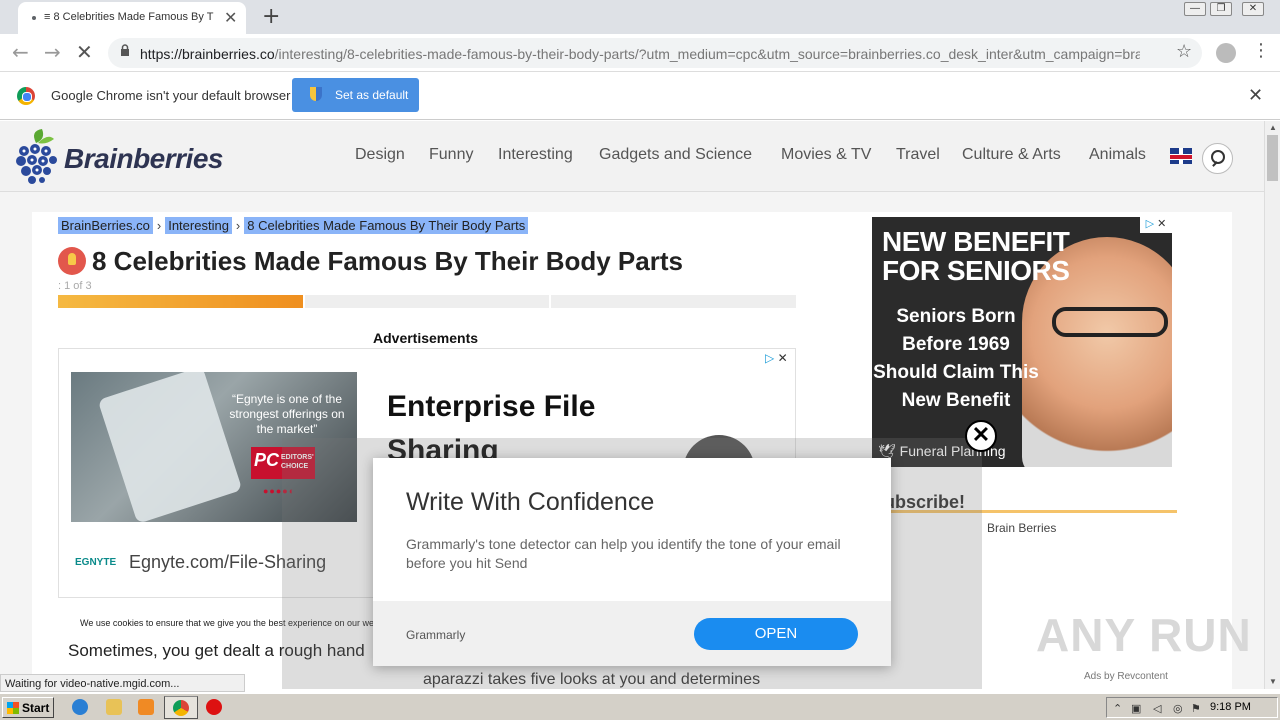  I want to click on minimize-button: —, so click(1195, 9).